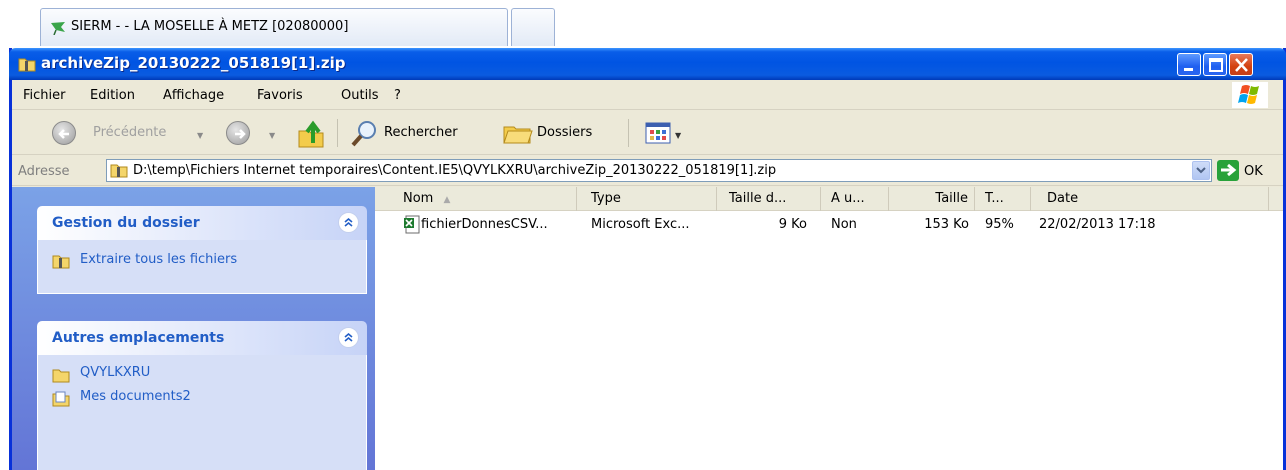 This screenshot has height=470, width=1286. I want to click on go-label: OK, so click(1253, 171).